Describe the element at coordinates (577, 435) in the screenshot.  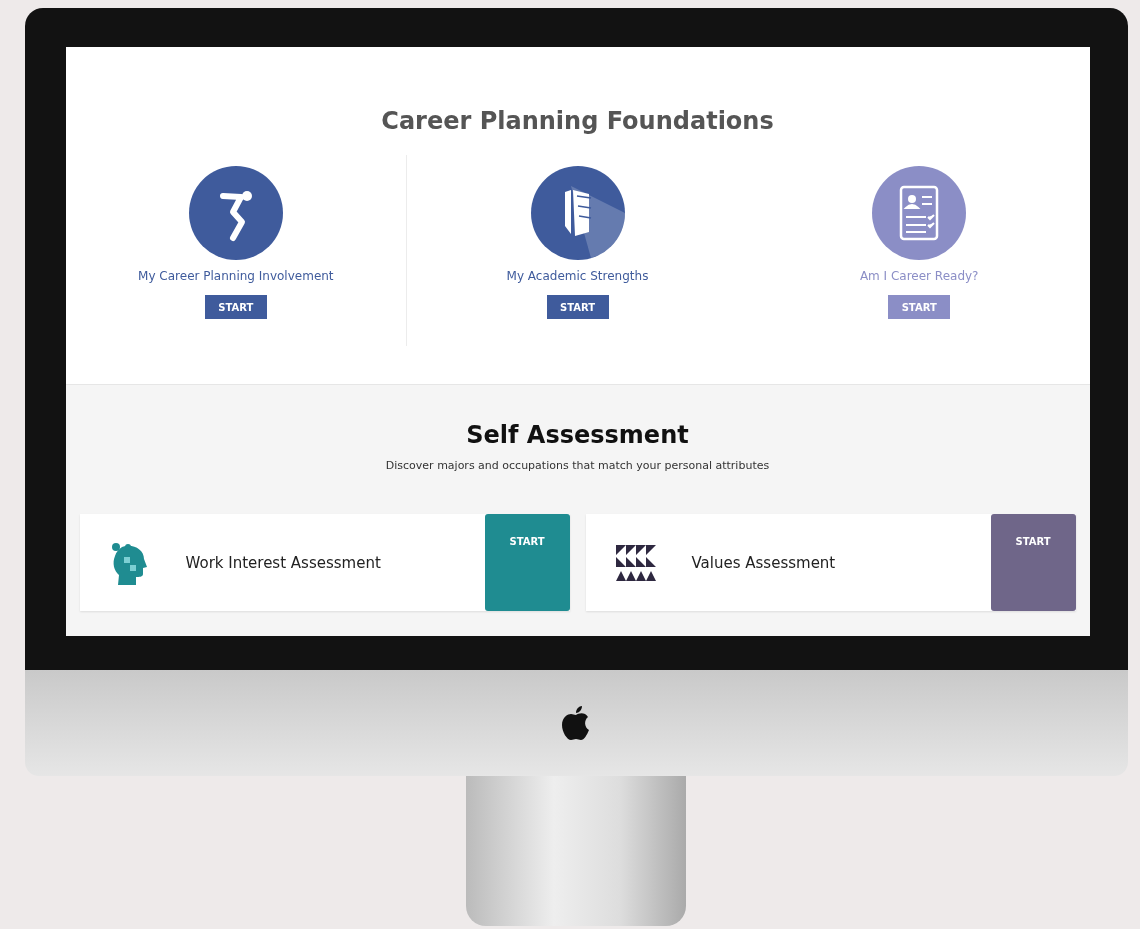
I see `section-title: Self Assessment` at that location.